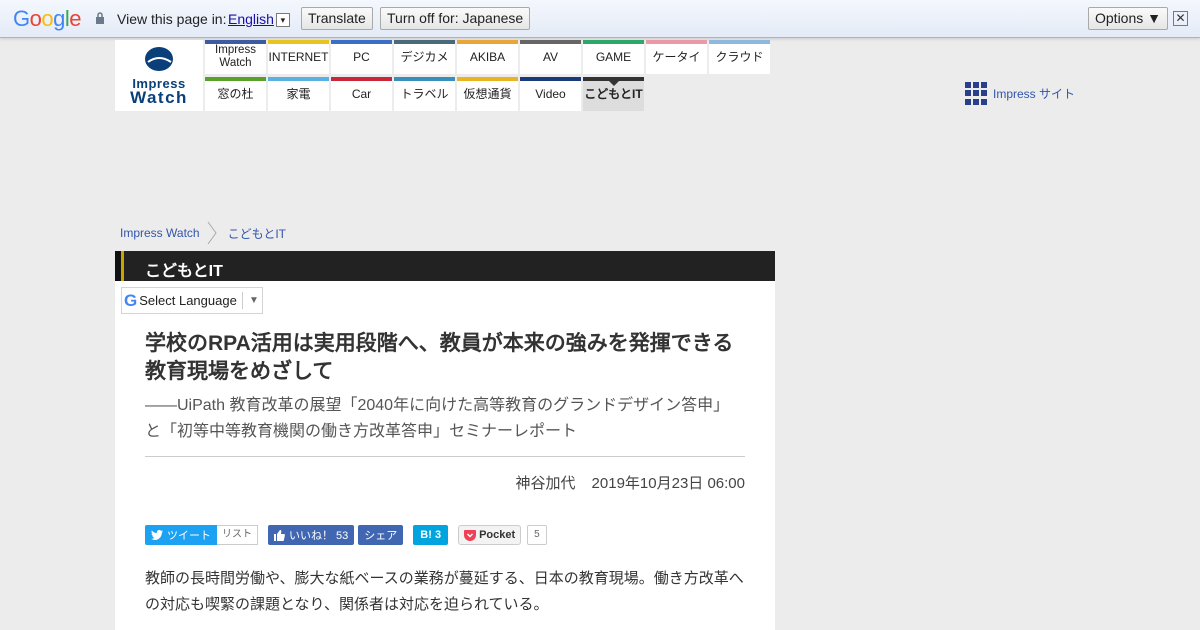 Image resolution: width=1200 pixels, height=630 pixels. Describe the element at coordinates (189, 536) in the screenshot. I see `tweet-label: ツイート` at that location.